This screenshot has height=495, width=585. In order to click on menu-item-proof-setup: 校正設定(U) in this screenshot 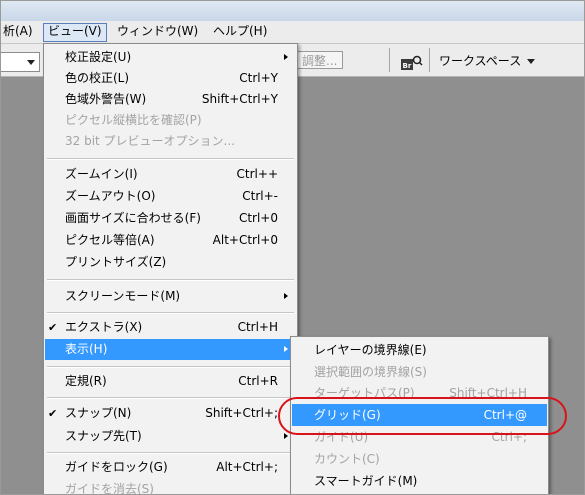, I will do `click(170, 57)`.